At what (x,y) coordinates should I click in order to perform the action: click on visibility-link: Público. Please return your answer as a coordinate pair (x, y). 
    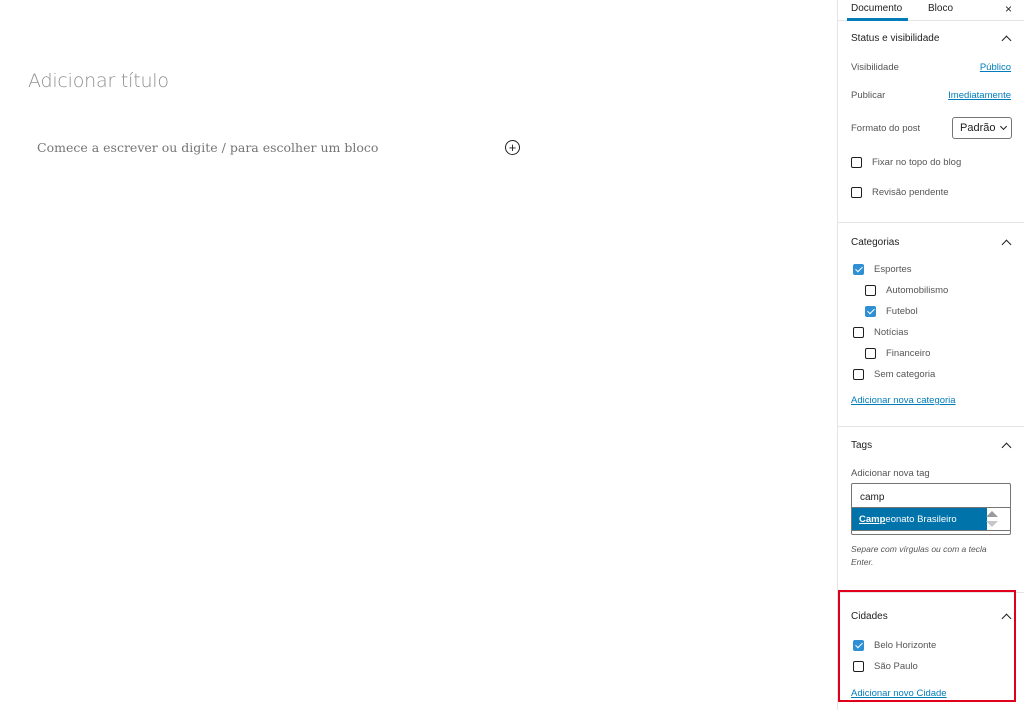
    Looking at the image, I should click on (995, 67).